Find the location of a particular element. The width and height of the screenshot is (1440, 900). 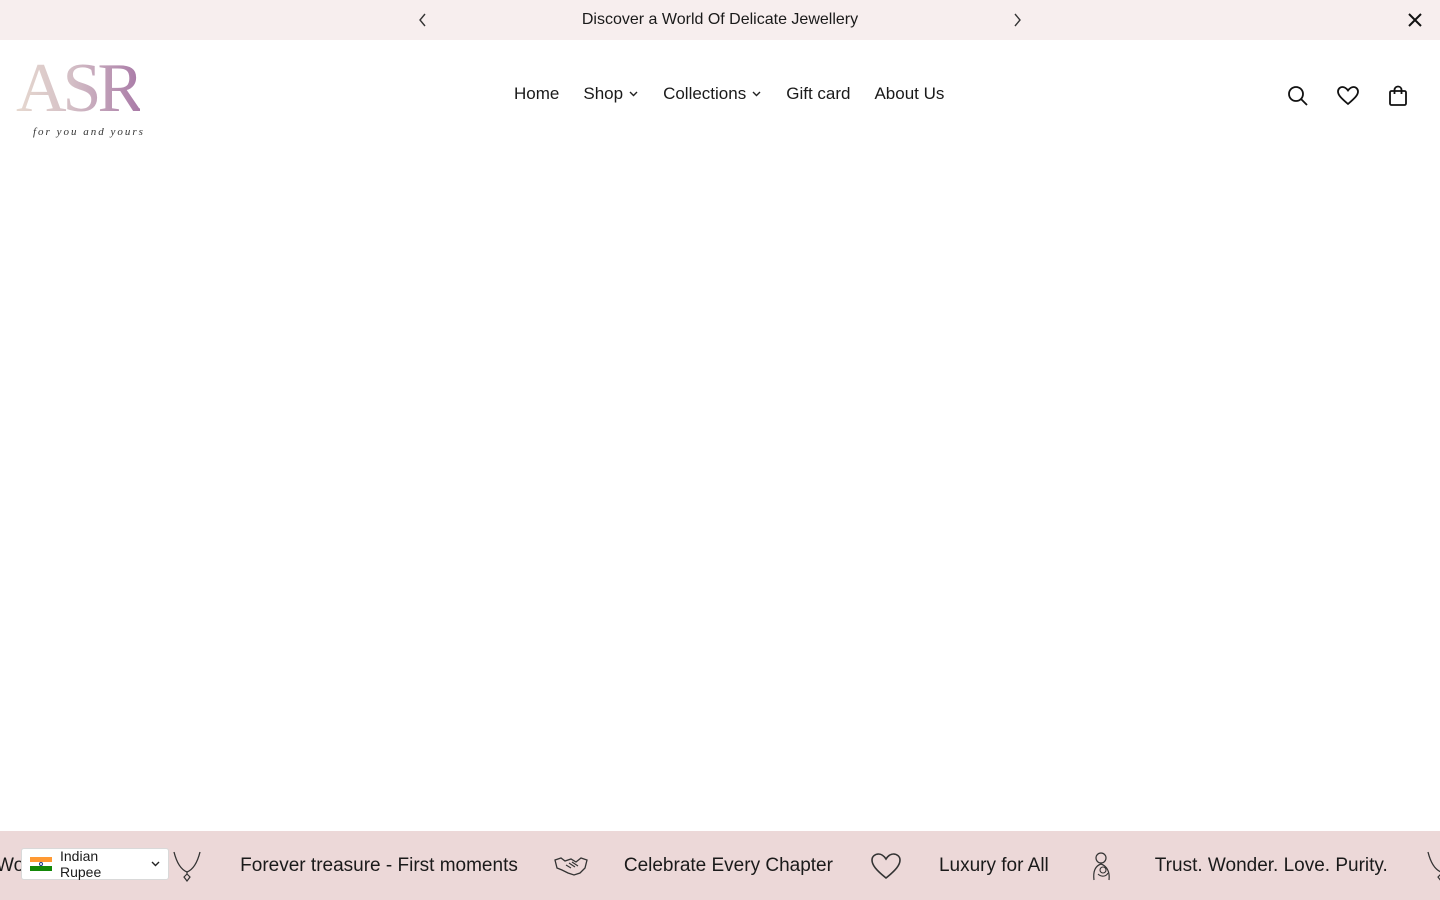

close-icon is located at coordinates (1415, 20).